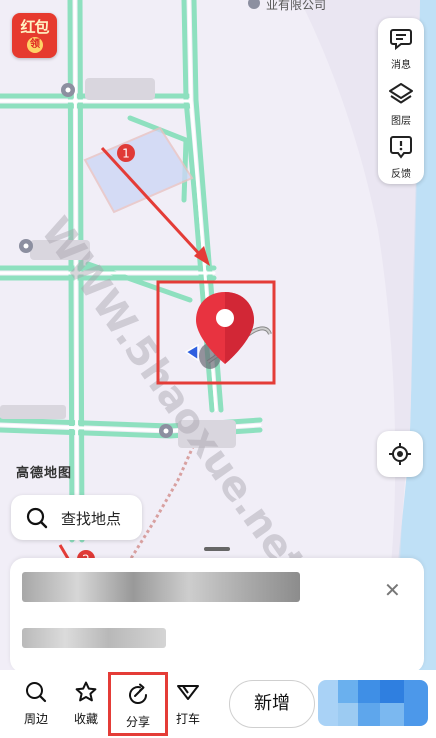 Image resolution: width=436 pixels, height=738 pixels. I want to click on nearby-button: 周边, so click(36, 703).